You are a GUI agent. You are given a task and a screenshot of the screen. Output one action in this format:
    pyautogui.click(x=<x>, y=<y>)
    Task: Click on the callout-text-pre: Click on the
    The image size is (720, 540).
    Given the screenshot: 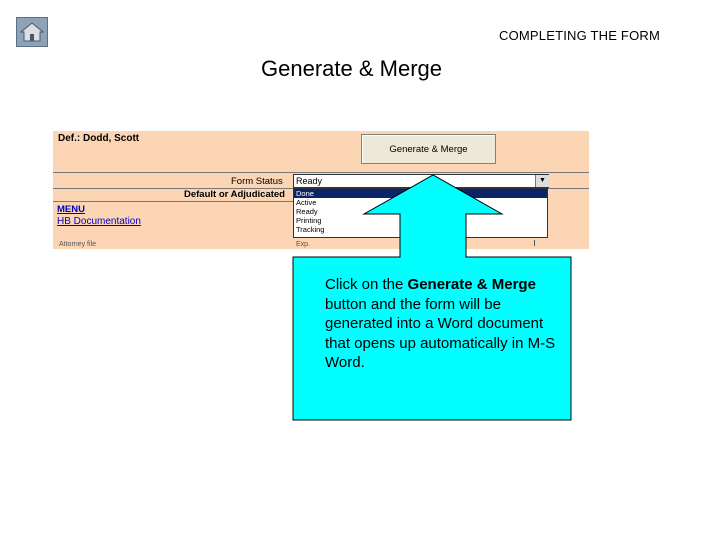 What is the action you would take?
    pyautogui.click(x=366, y=284)
    